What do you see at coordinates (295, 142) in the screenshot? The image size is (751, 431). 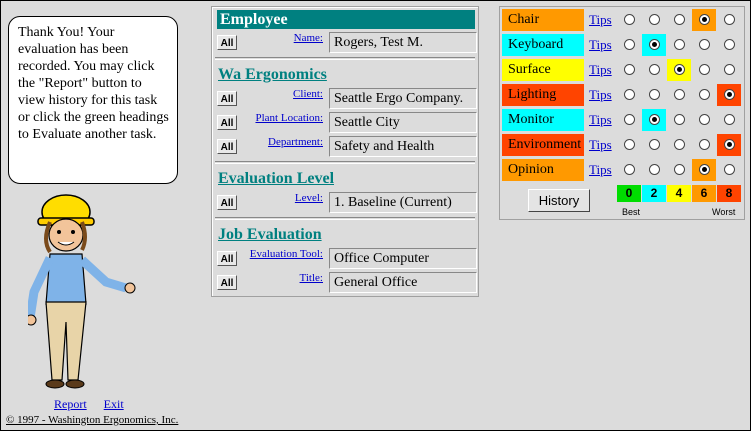 I see `department-label: Department:` at bounding box center [295, 142].